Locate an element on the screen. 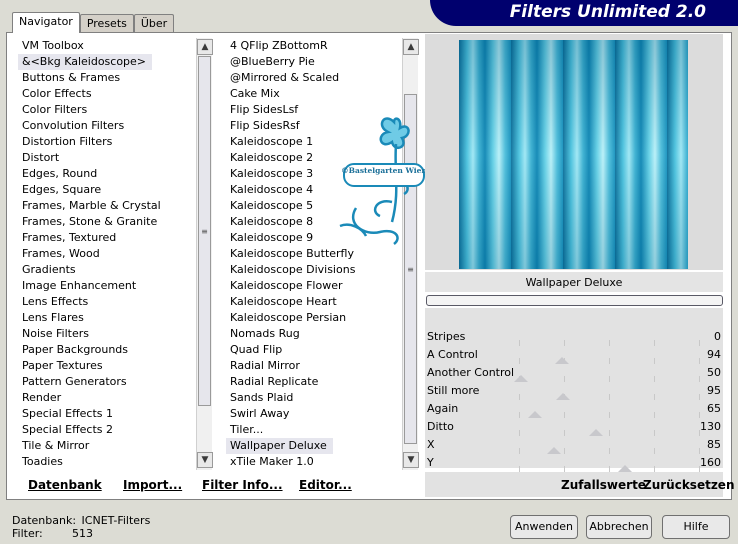  category-item: Color Effects is located at coordinates (107, 94).